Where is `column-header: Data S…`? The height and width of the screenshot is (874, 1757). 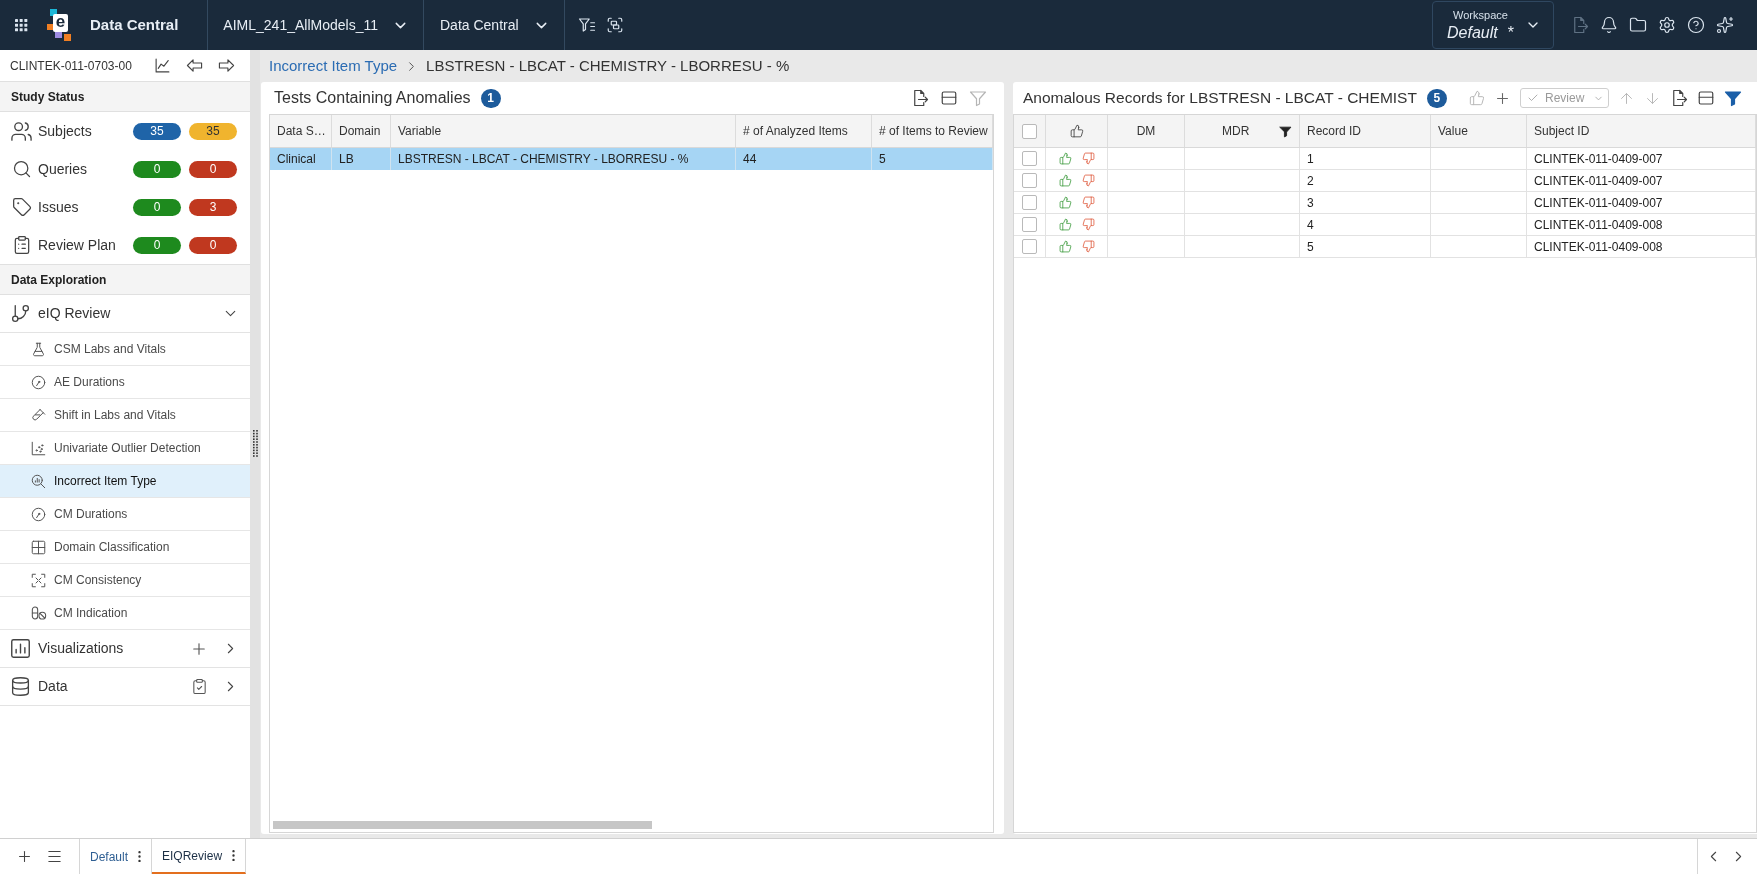
column-header: Data S… is located at coordinates (301, 131).